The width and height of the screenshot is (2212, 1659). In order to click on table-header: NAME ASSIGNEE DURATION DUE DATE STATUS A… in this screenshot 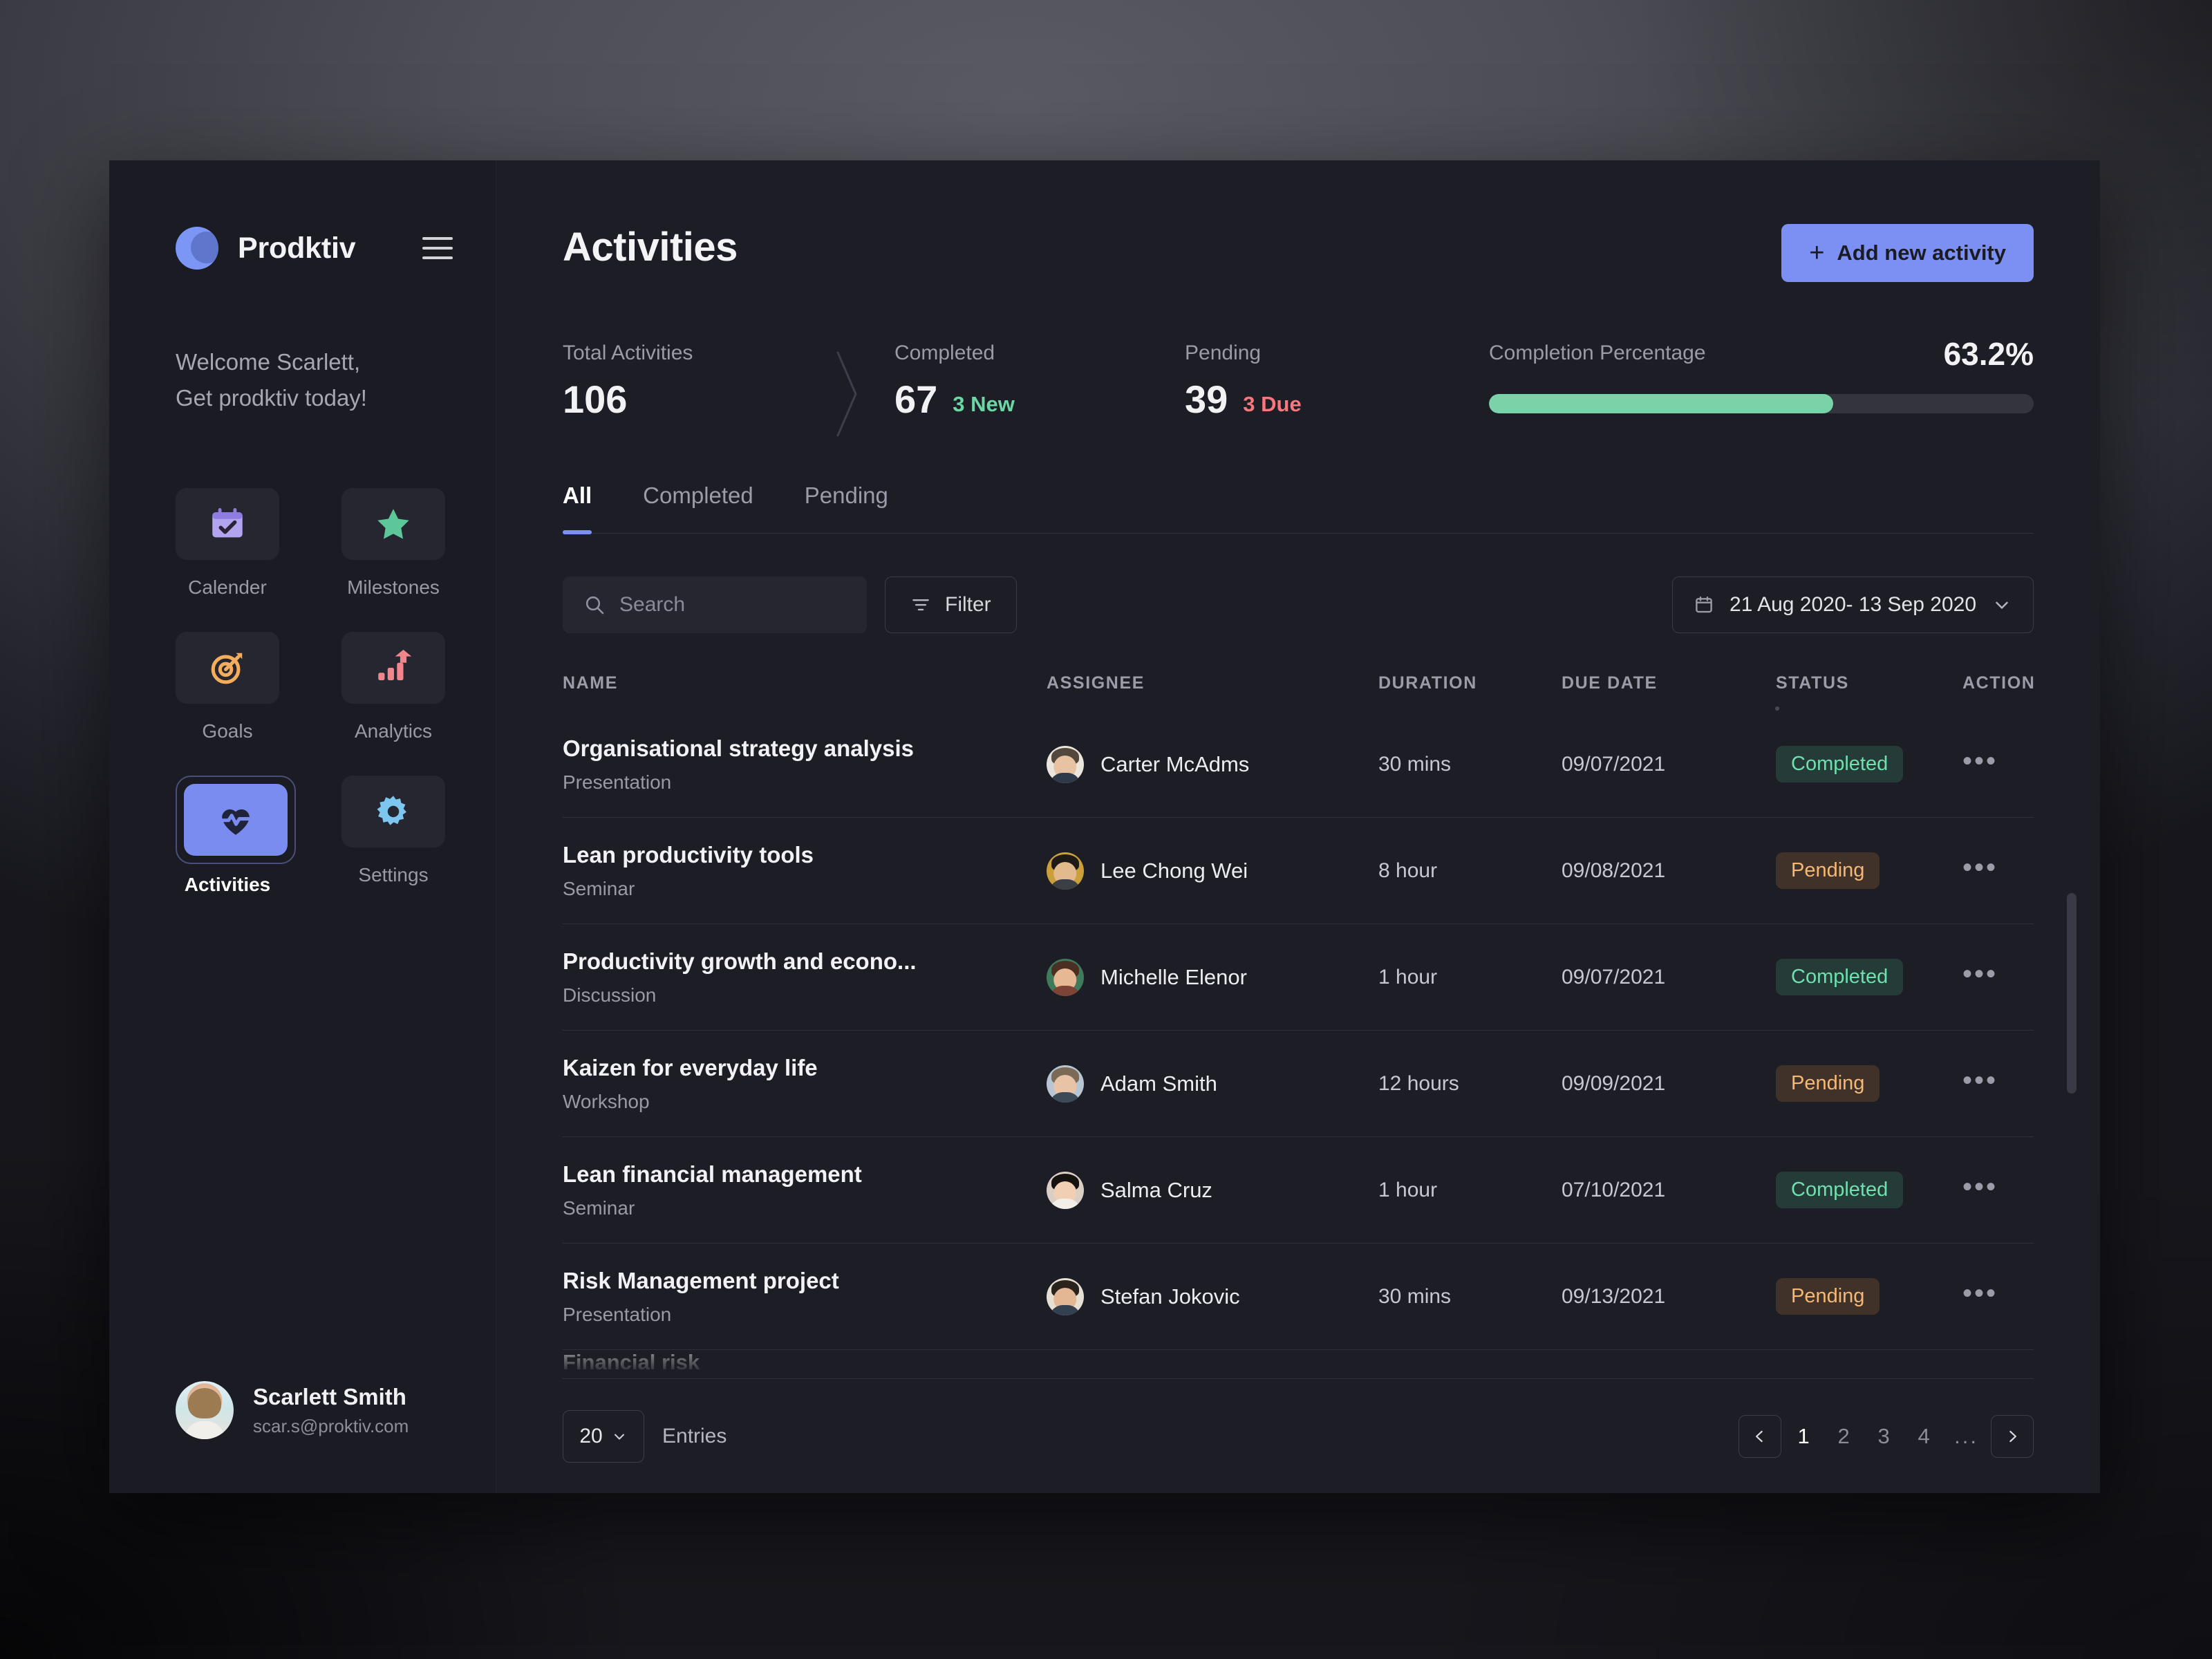, I will do `click(1298, 692)`.